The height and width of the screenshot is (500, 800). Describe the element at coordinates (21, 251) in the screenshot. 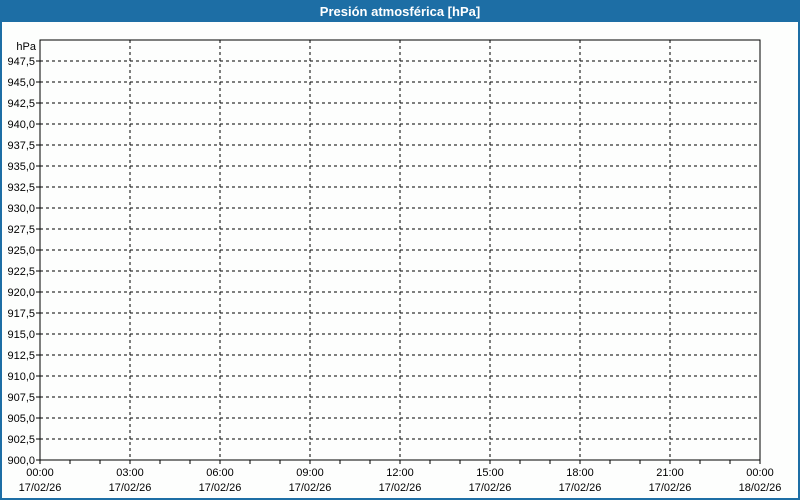

I see `y-tick-label: 925,0` at that location.